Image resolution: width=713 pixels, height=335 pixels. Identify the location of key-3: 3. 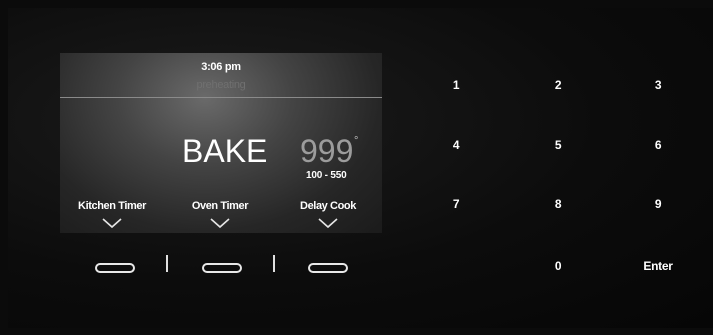
(658, 85).